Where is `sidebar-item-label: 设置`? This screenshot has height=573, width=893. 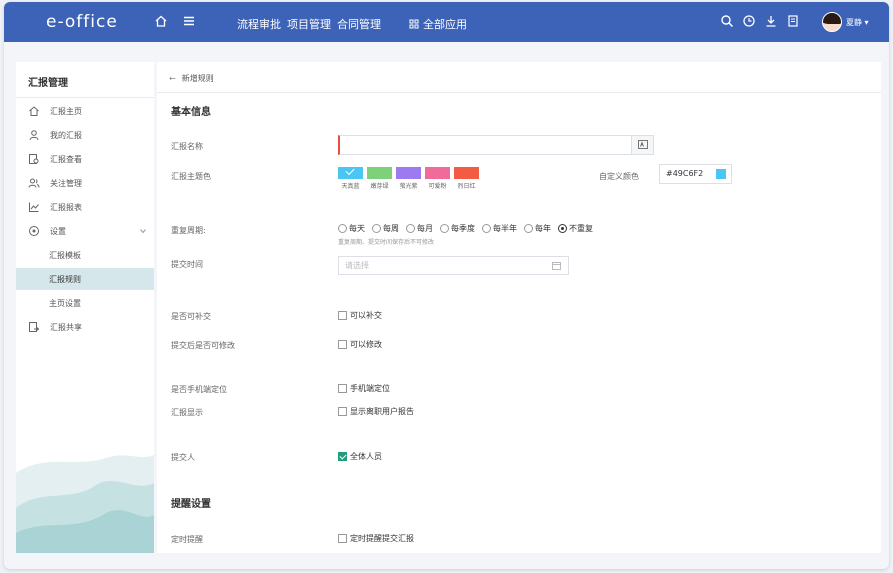 sidebar-item-label: 设置 is located at coordinates (58, 231).